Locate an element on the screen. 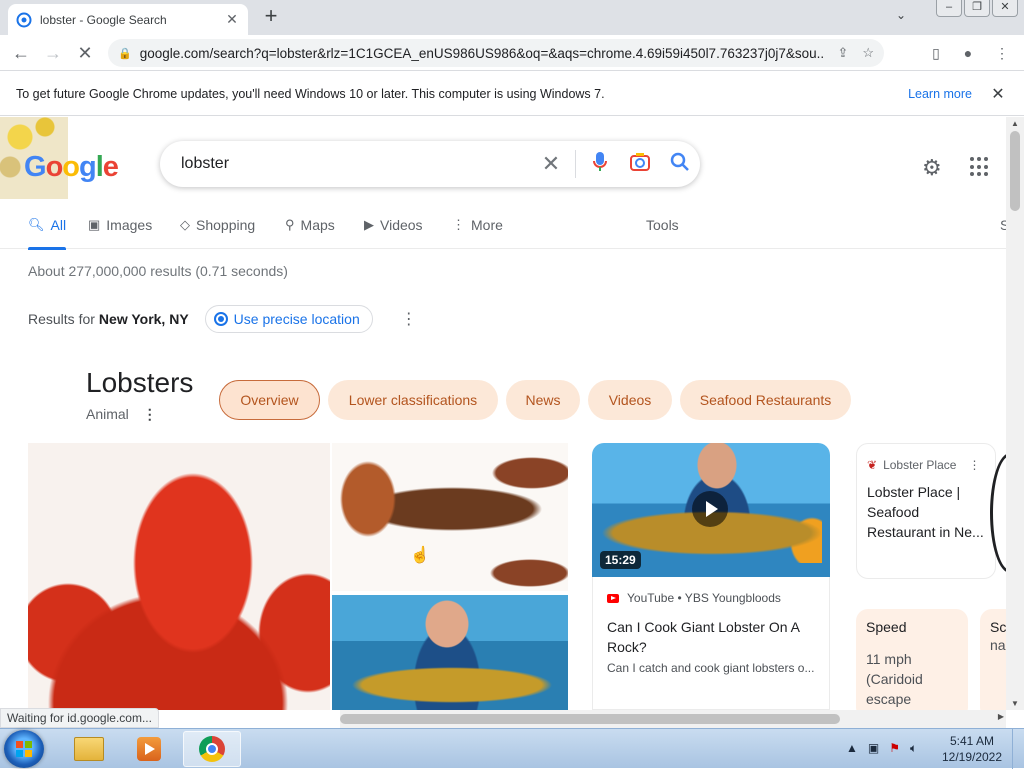  action-center-flag-icon: ⚑ is located at coordinates (894, 748).